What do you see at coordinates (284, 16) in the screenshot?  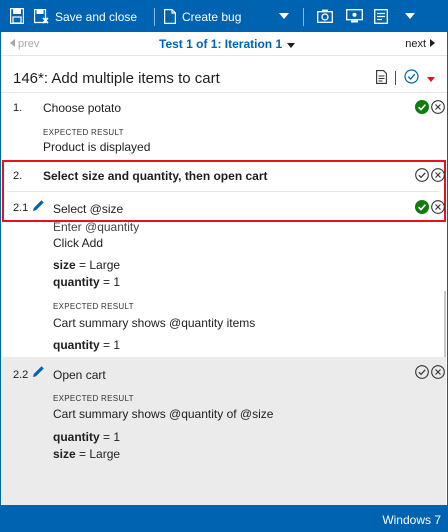 I see `create-bug-dropdown-icon` at bounding box center [284, 16].